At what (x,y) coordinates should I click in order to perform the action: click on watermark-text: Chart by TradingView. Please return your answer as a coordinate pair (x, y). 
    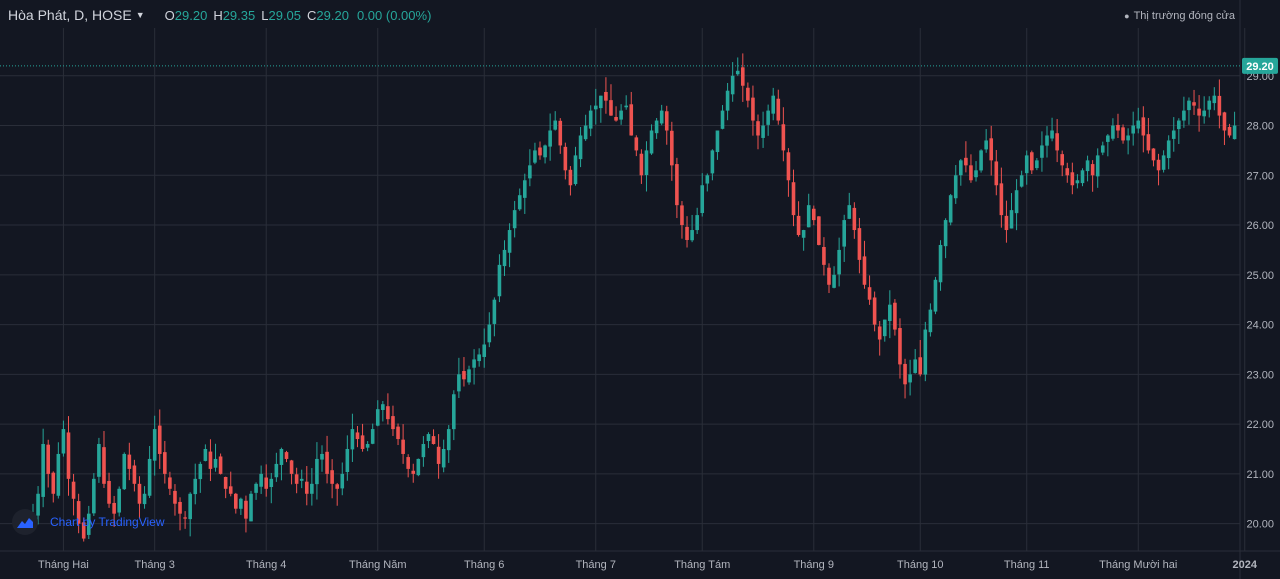
    Looking at the image, I should click on (107, 522).